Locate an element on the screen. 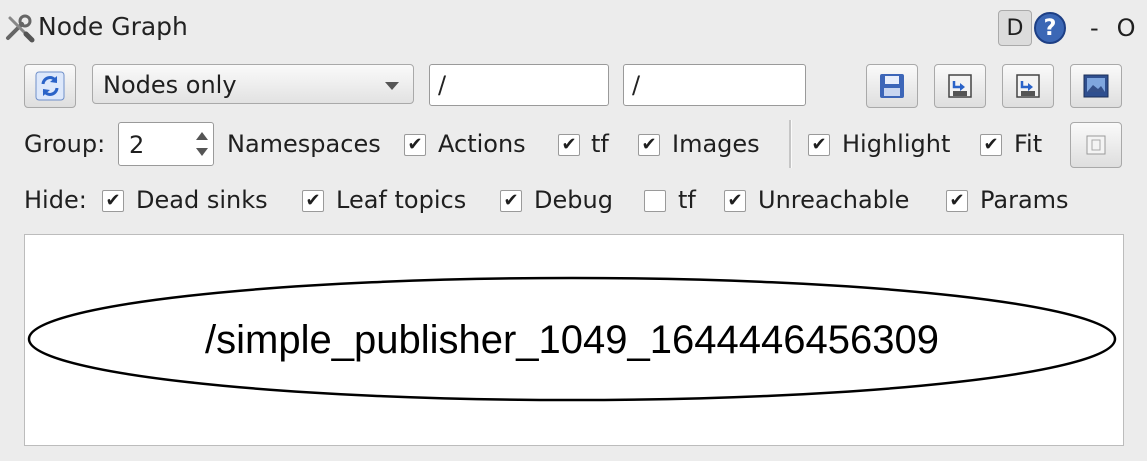  fit-in-view-icon is located at coordinates (1096, 145).